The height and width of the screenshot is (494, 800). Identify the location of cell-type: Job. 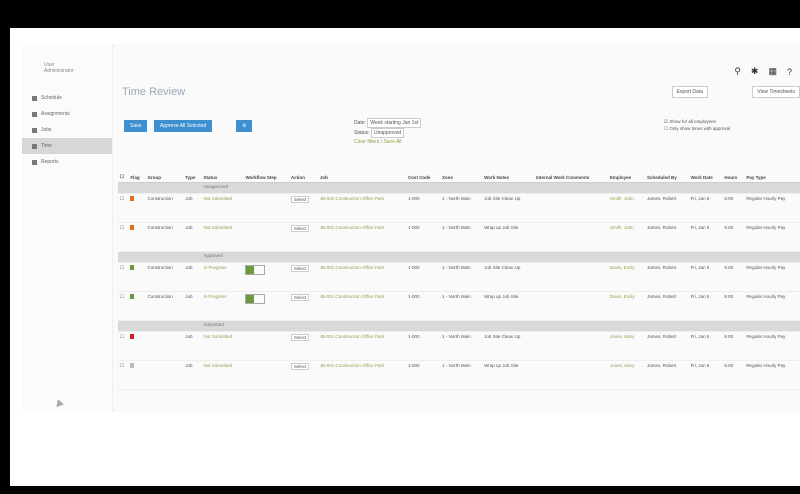
(192, 208).